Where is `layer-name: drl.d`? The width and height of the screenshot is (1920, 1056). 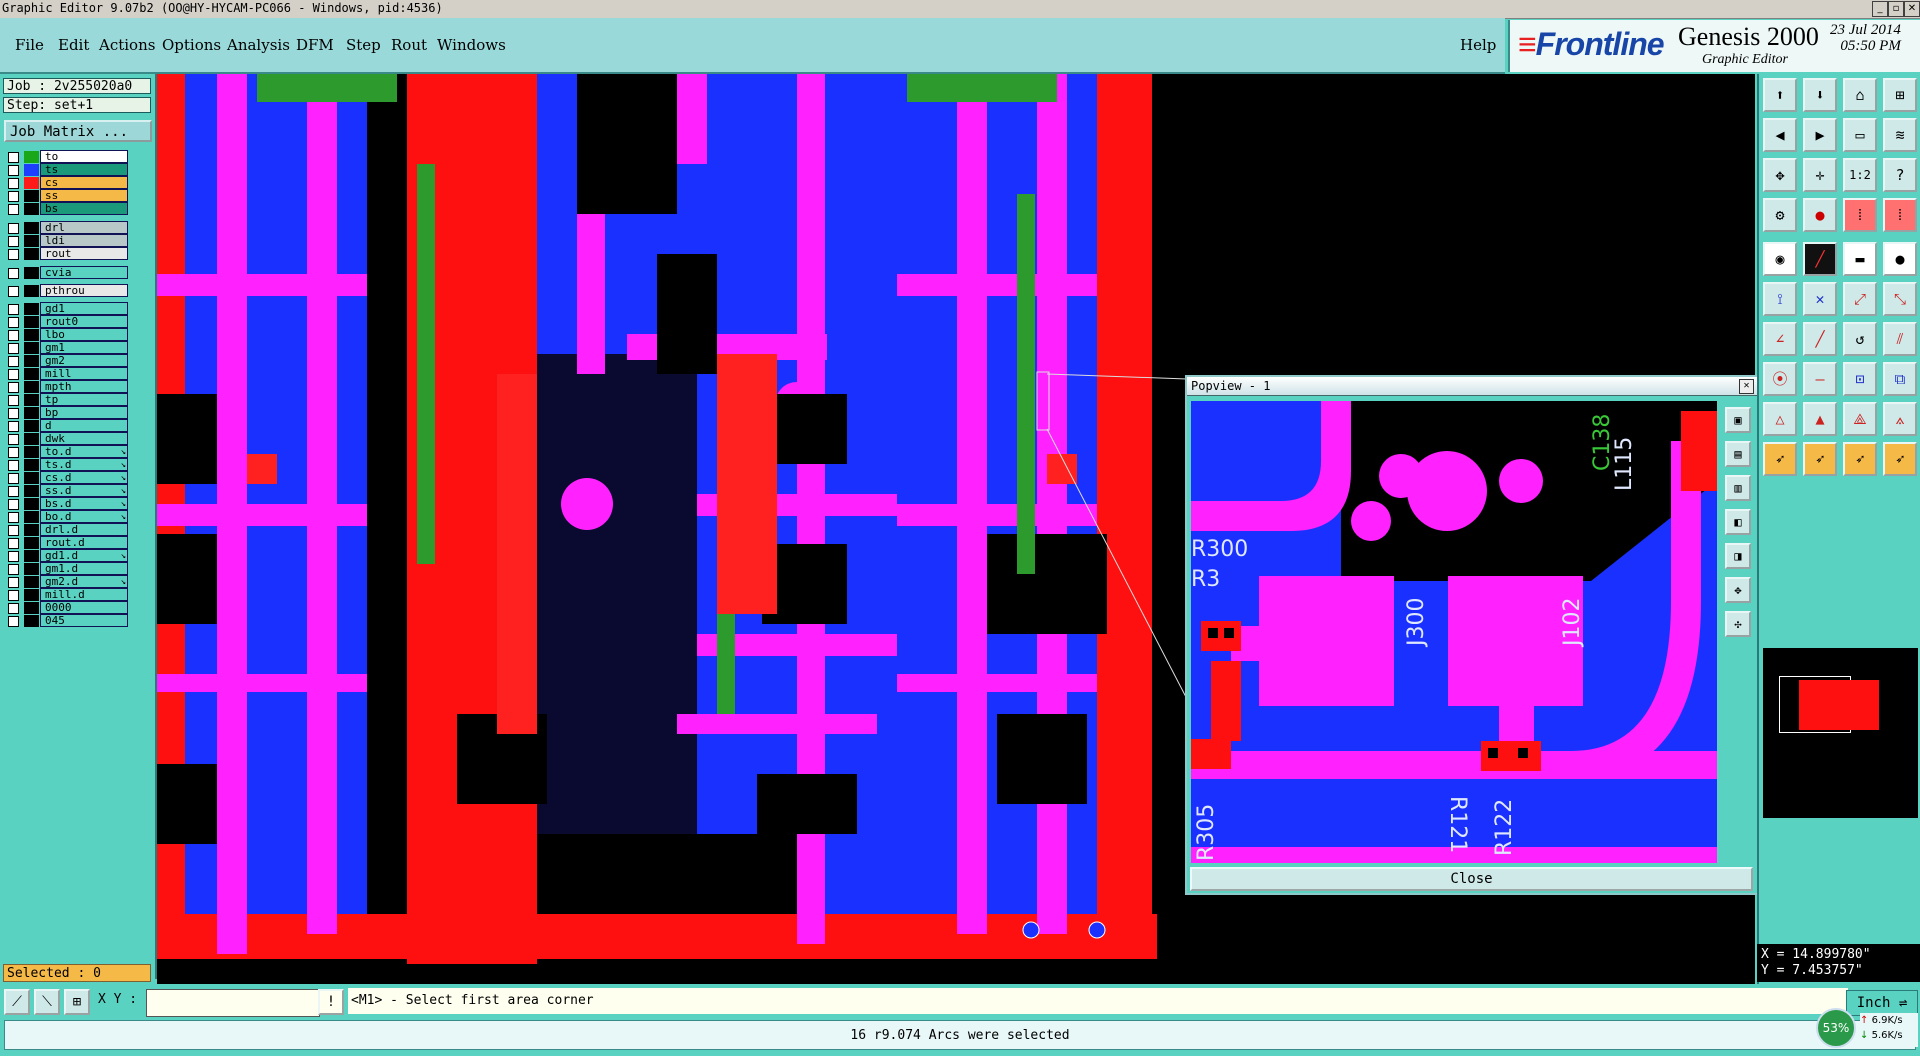
layer-name: drl.d is located at coordinates (84, 529).